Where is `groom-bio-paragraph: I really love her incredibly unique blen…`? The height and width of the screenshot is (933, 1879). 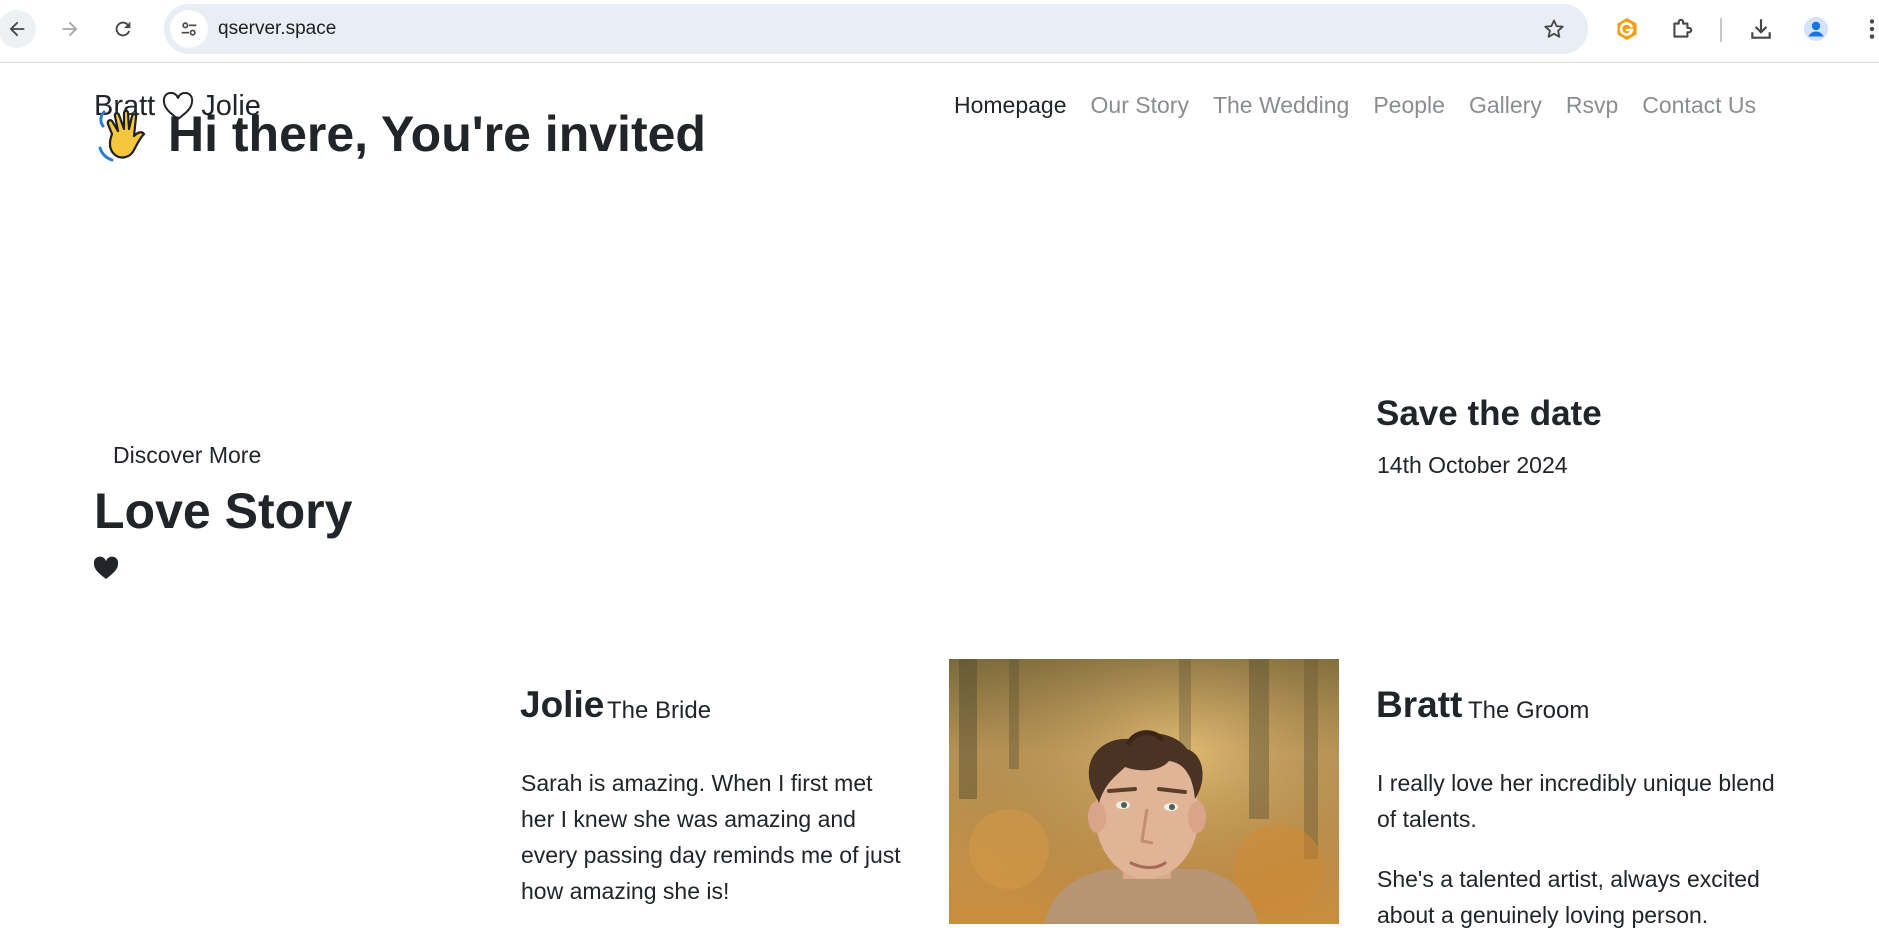
groom-bio-paragraph: I really love her incredibly unique blen… is located at coordinates (1576, 801).